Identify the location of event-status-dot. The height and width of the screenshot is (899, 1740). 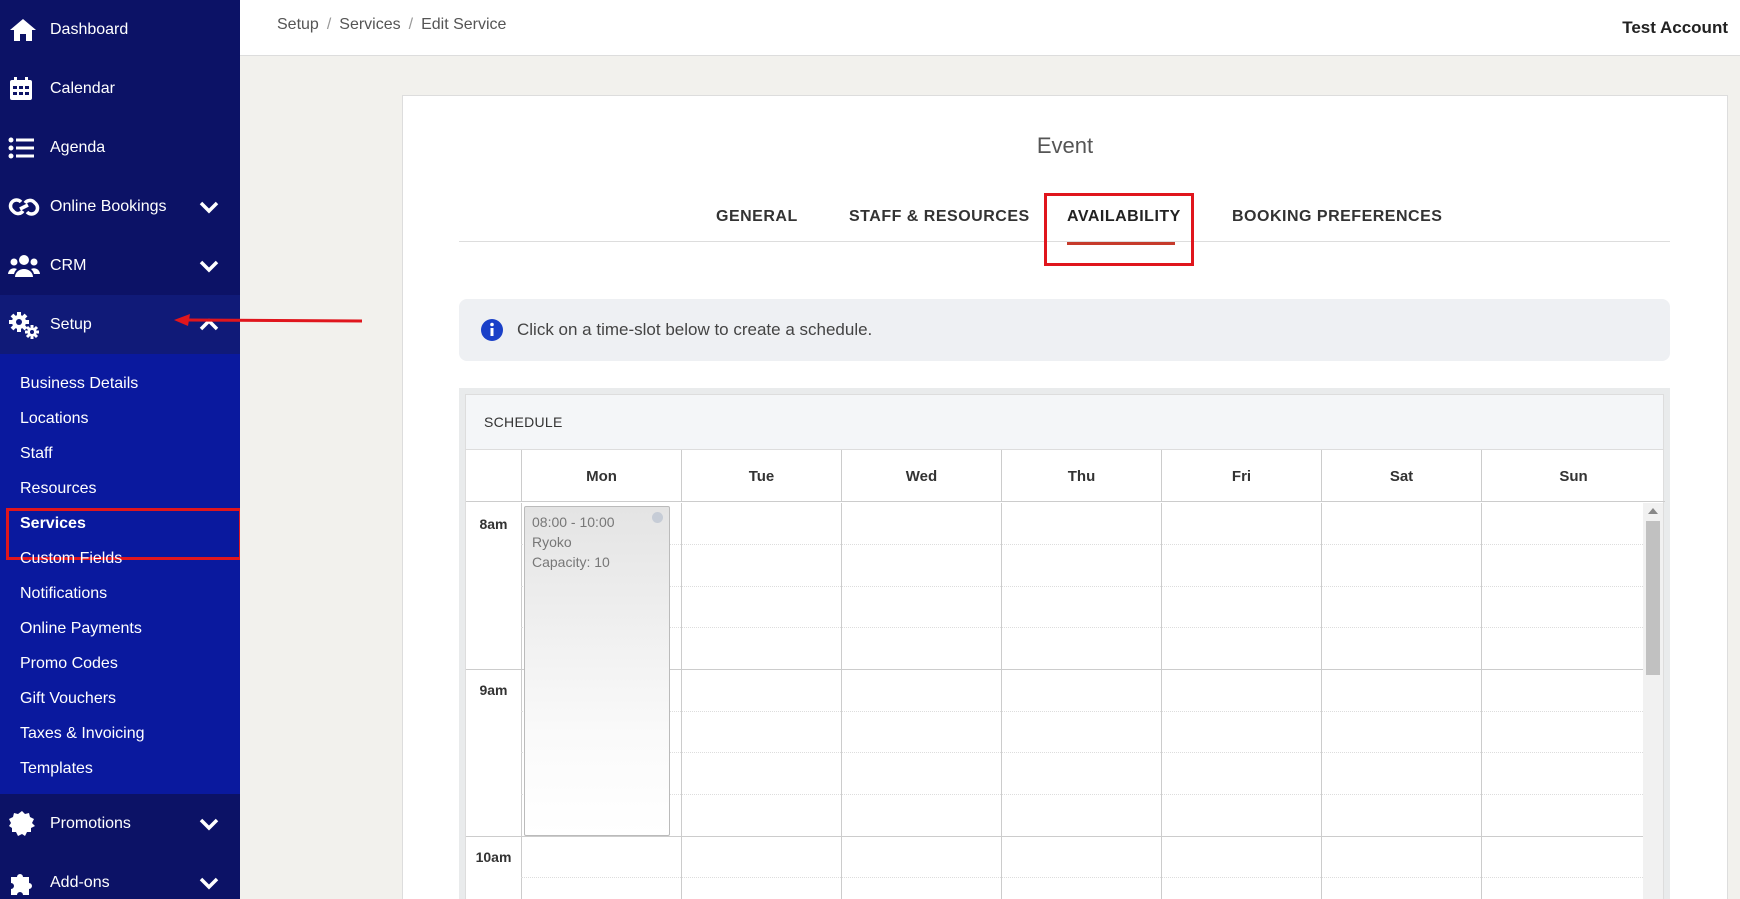
(657, 517).